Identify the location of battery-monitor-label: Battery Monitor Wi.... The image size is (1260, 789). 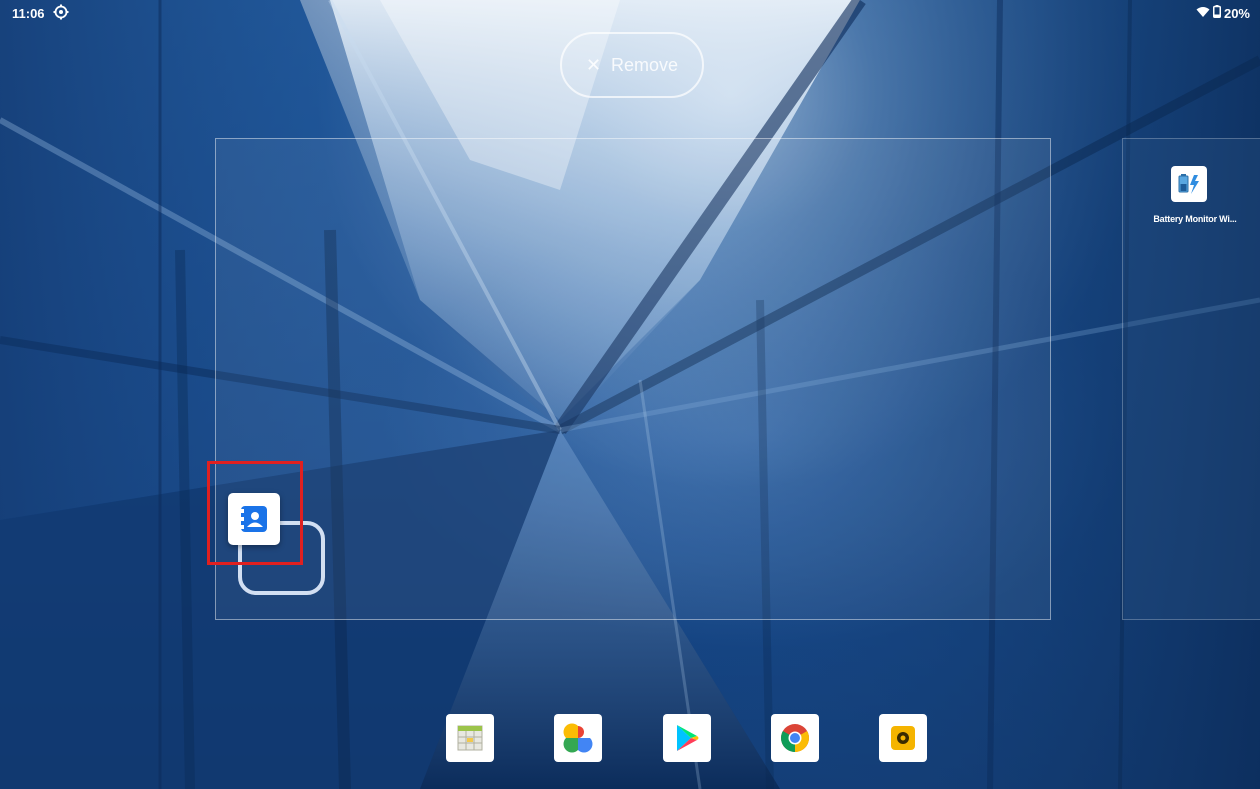
(1195, 219).